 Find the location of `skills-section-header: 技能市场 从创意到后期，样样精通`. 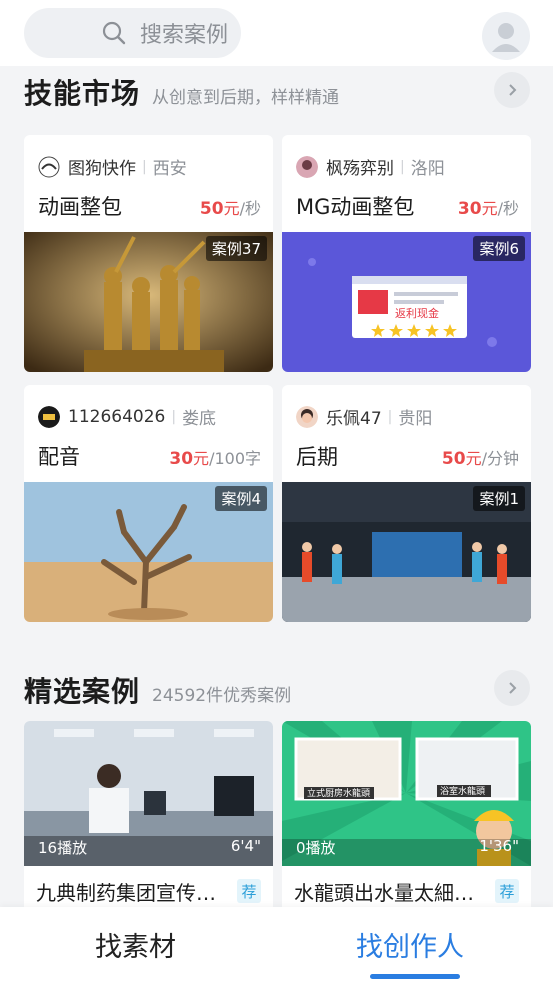

skills-section-header: 技能市场 从创意到后期，样样精通 is located at coordinates (181, 92).